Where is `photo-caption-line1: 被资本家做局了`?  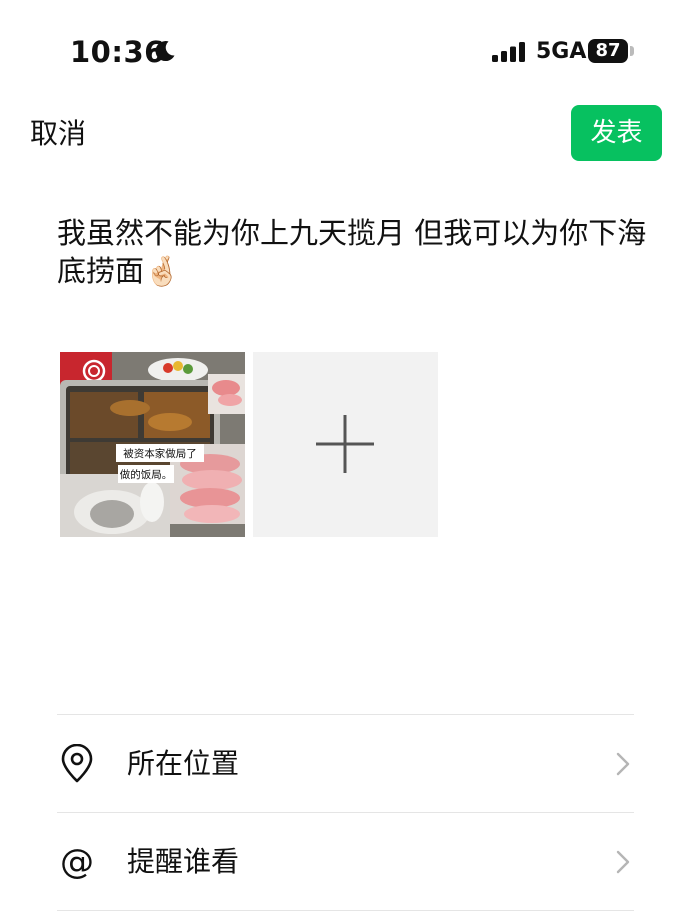 photo-caption-line1: 被资本家做局了 is located at coordinates (160, 453).